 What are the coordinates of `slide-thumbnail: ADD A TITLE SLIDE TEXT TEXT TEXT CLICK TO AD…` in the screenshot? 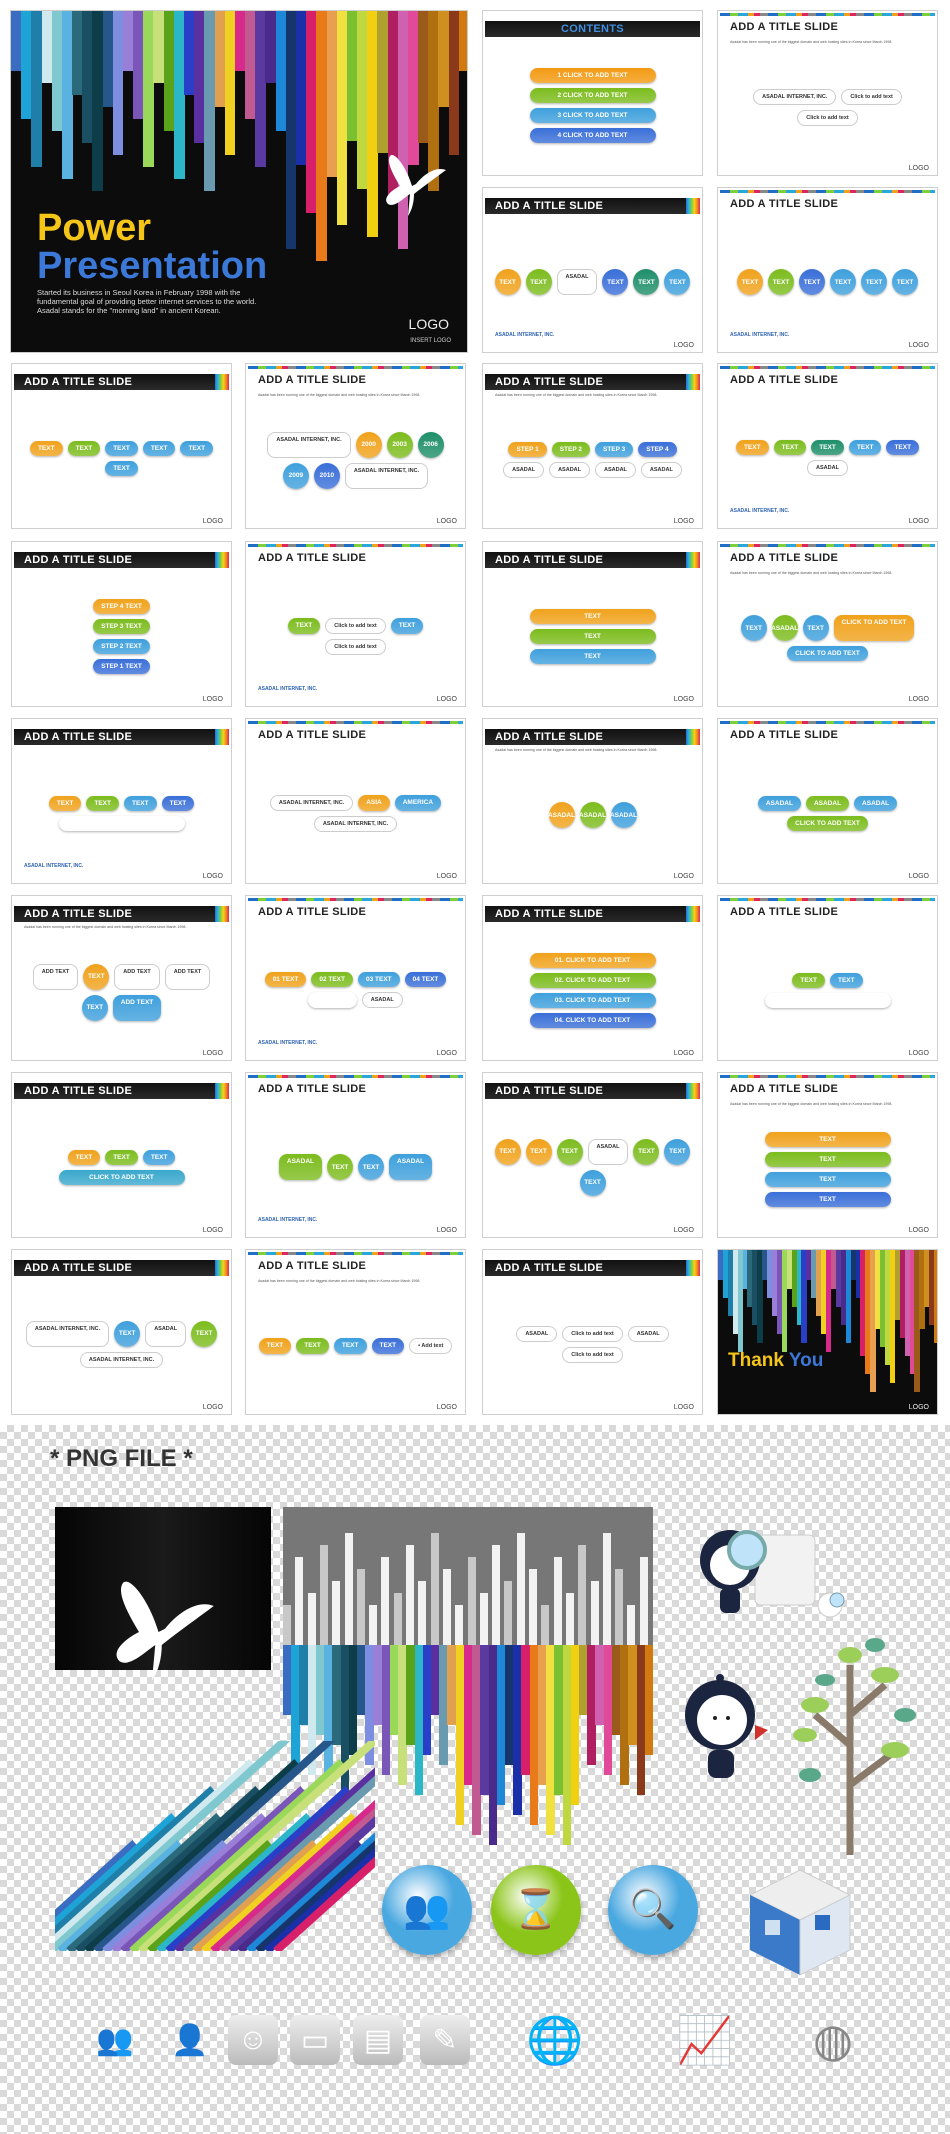 It's located at (121, 1155).